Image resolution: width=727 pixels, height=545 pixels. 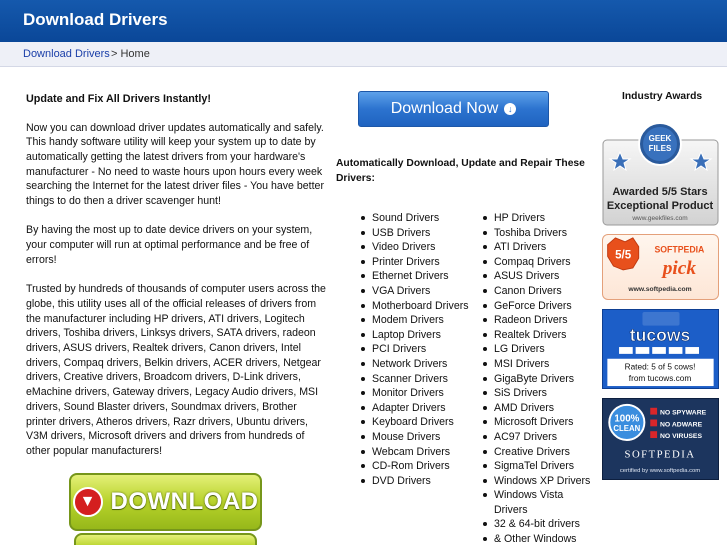 I want to click on check-icons, so click(x=654, y=423).